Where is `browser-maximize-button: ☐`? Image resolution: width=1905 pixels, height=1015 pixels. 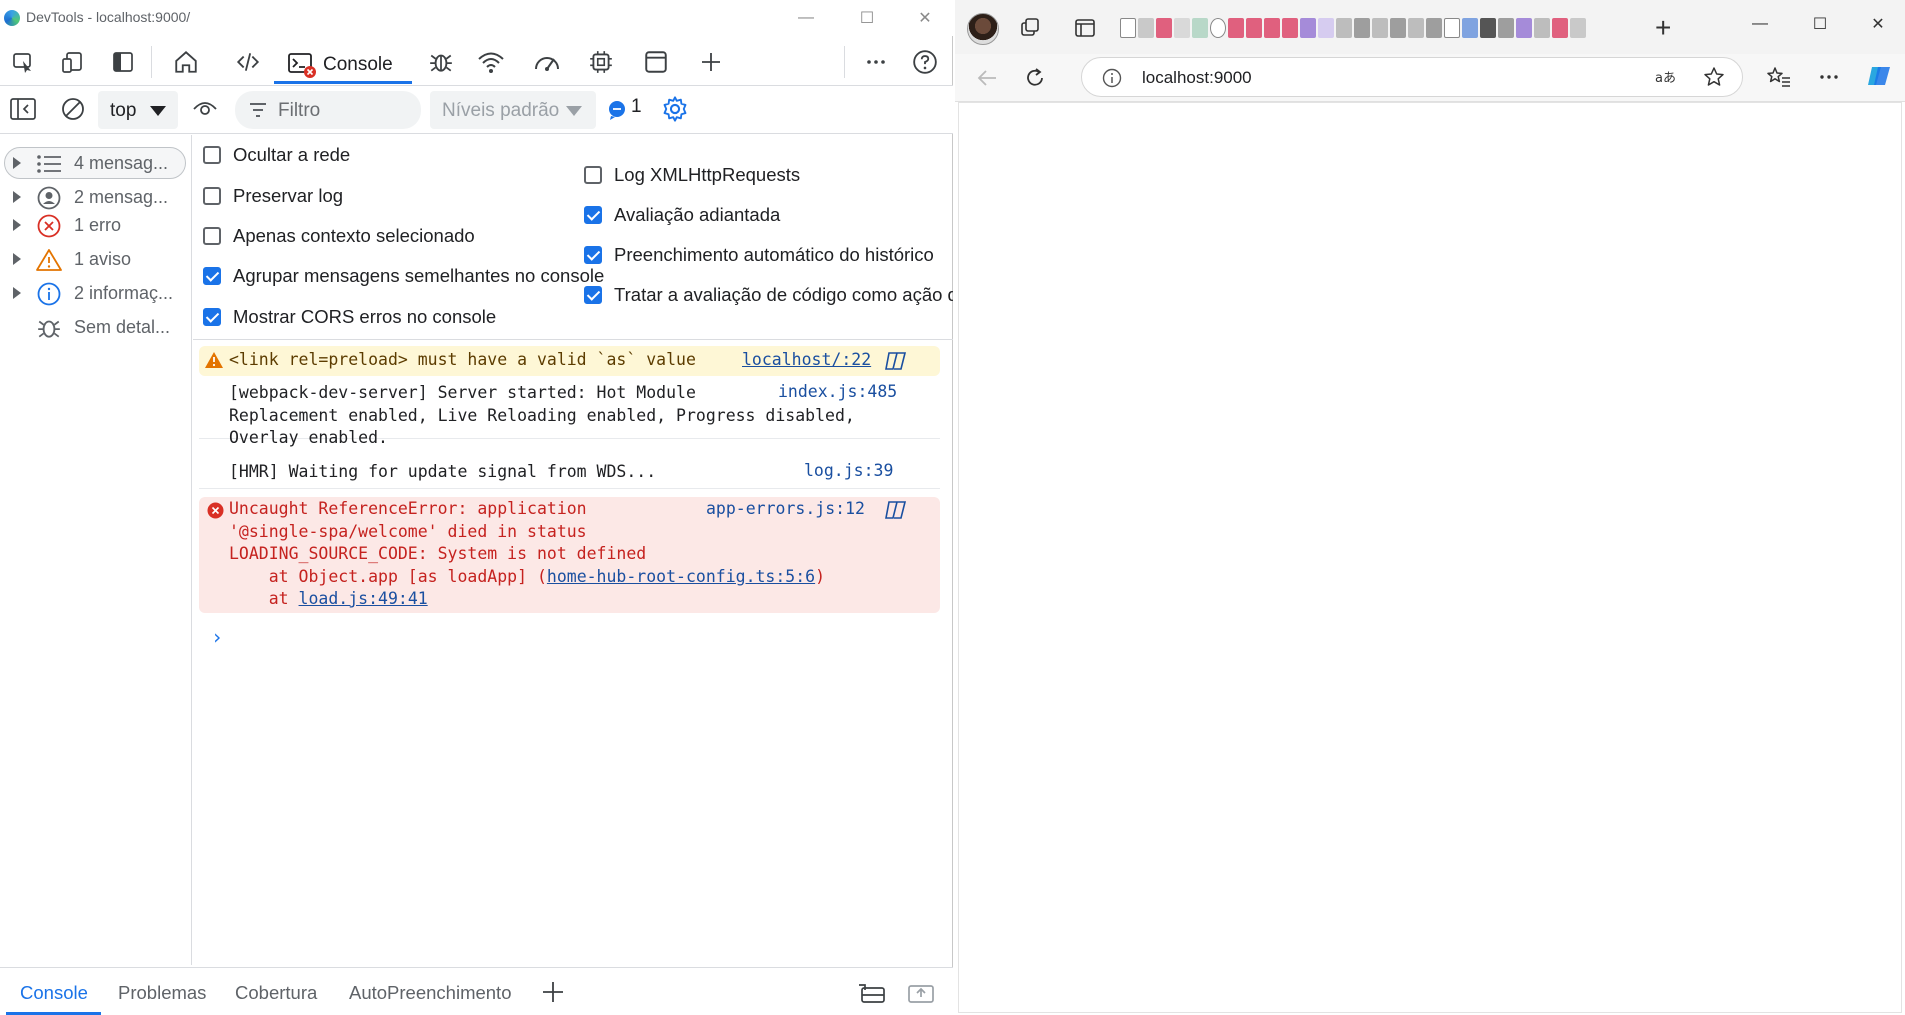 browser-maximize-button: ☐ is located at coordinates (1820, 24).